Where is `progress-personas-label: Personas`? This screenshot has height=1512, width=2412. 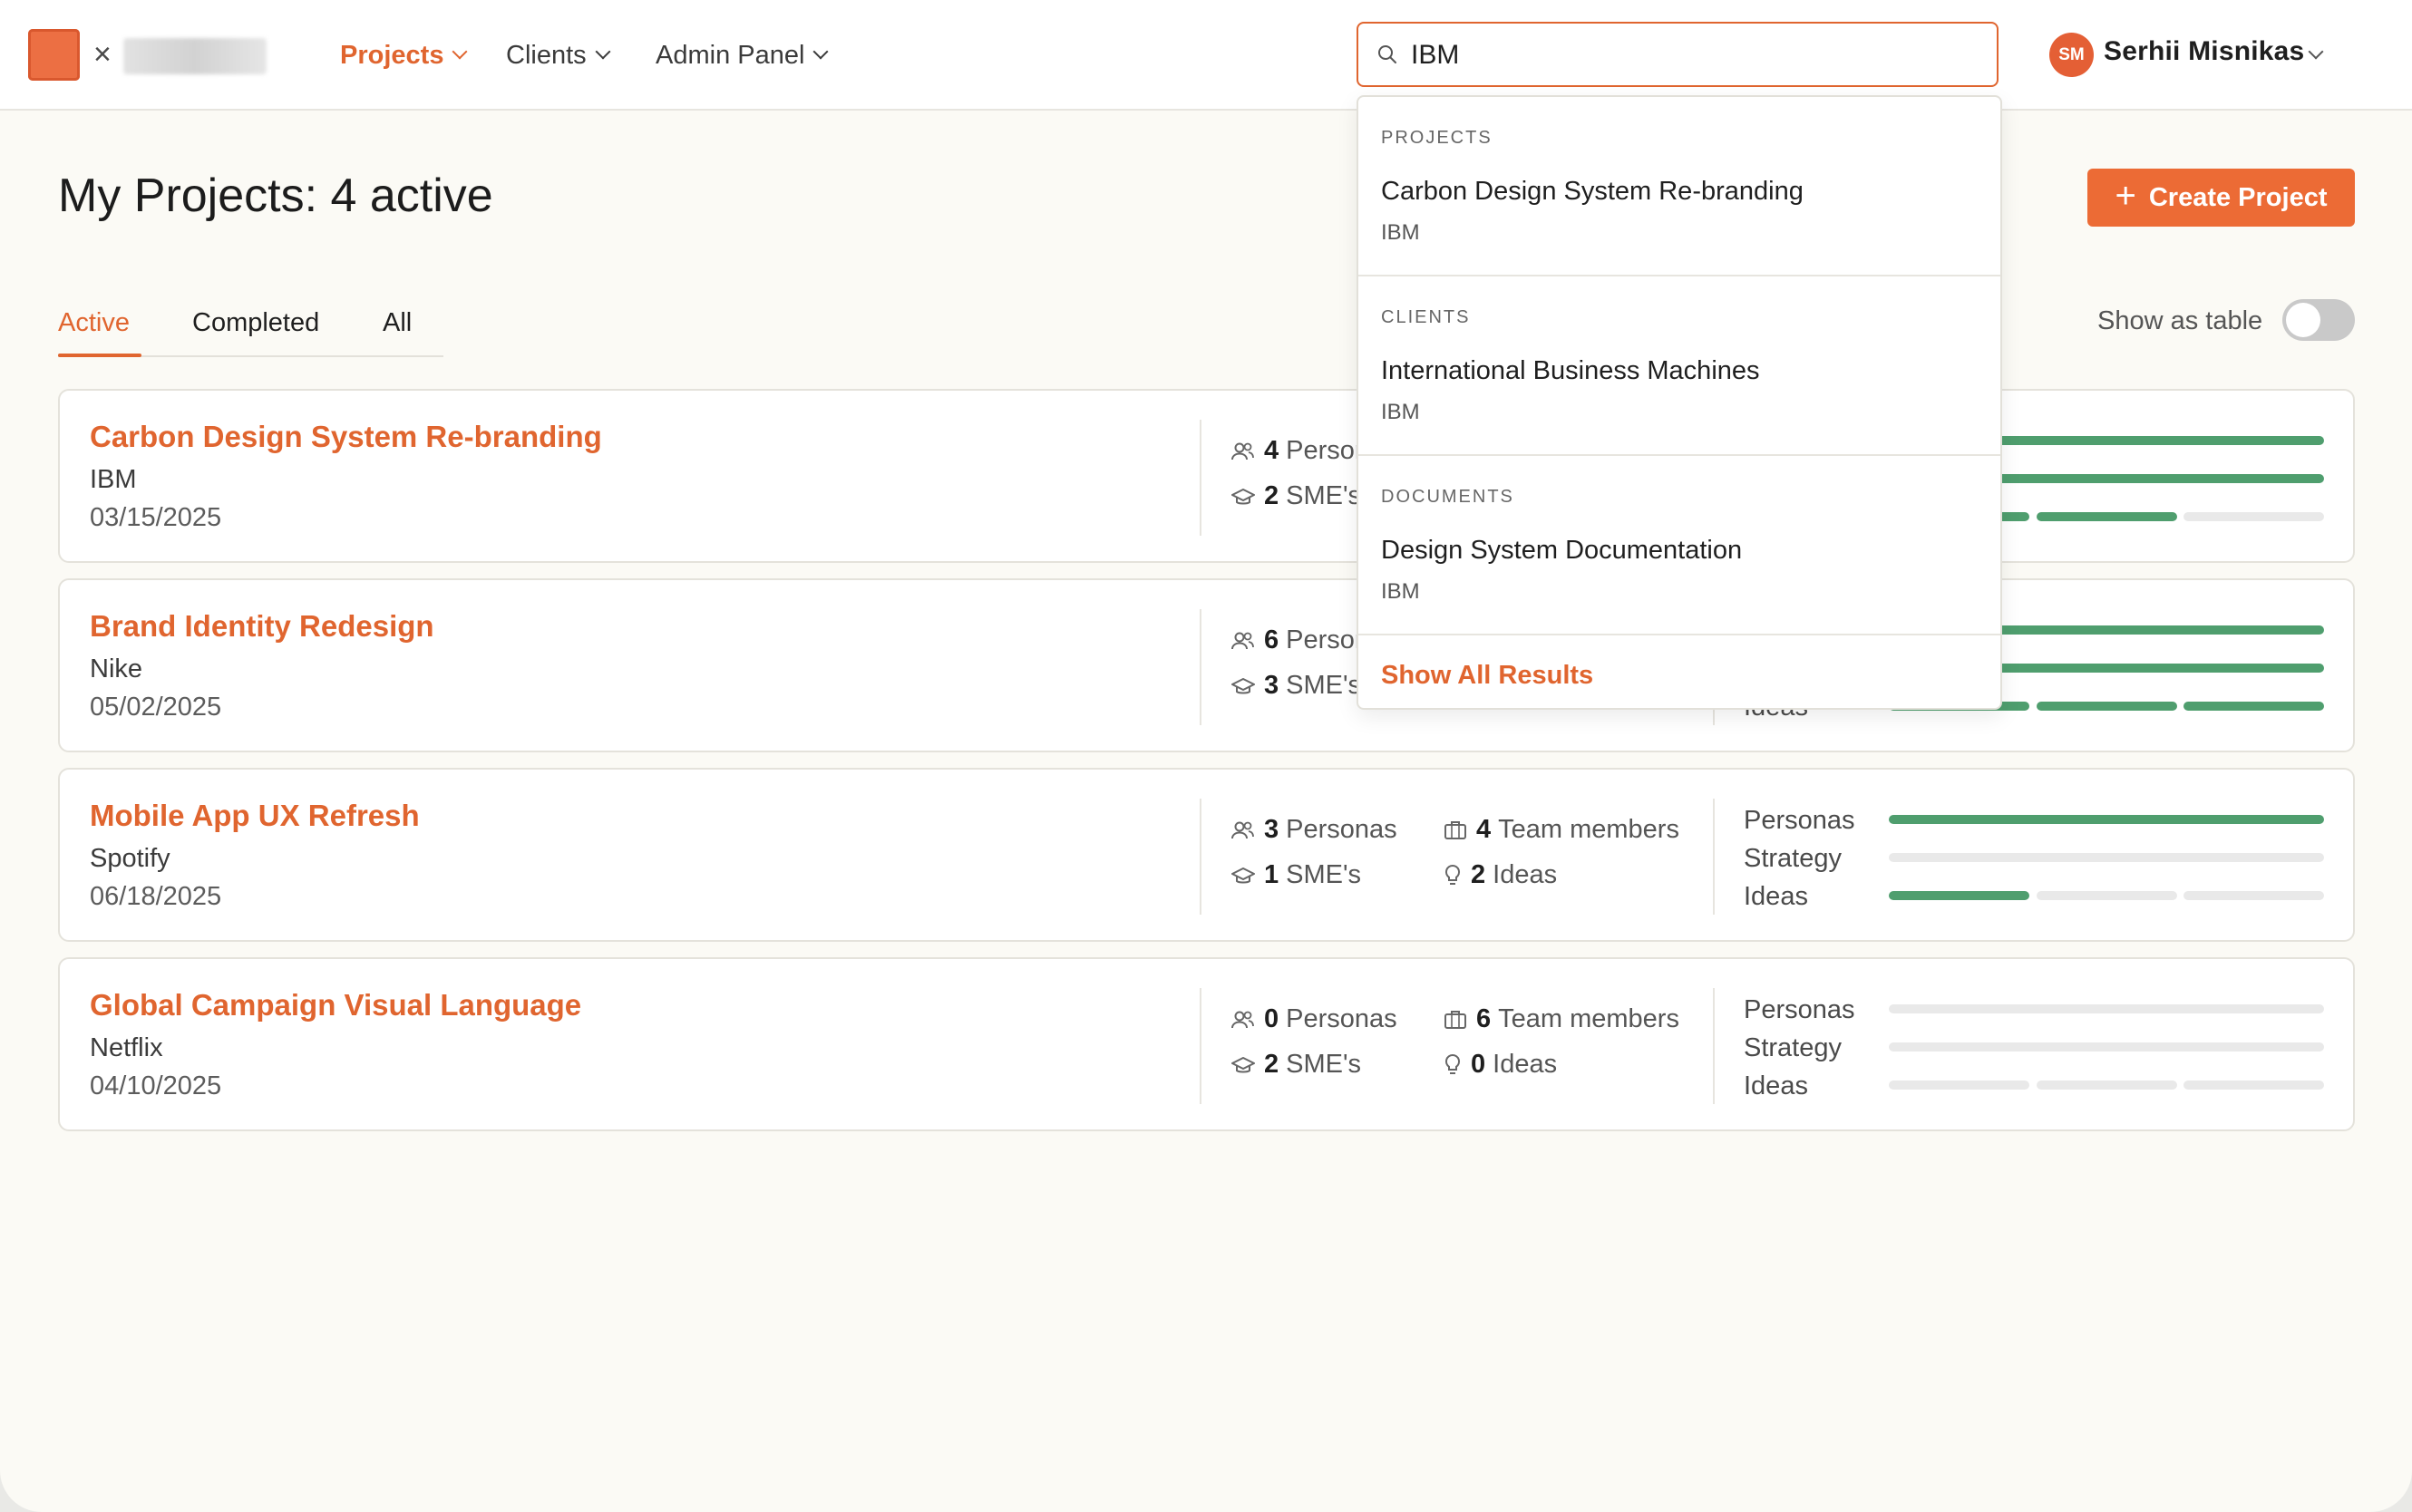 progress-personas-label: Personas is located at coordinates (1799, 1009).